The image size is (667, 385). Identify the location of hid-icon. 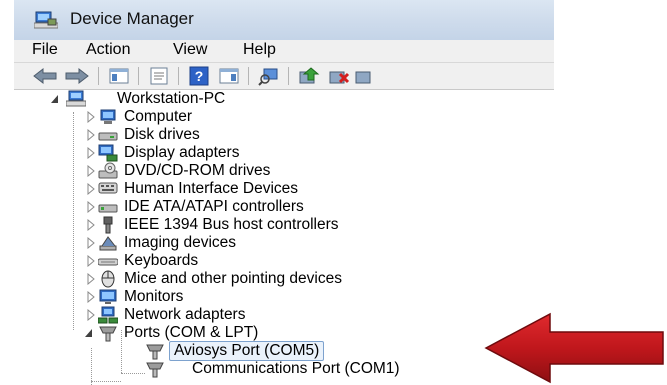
(108, 188).